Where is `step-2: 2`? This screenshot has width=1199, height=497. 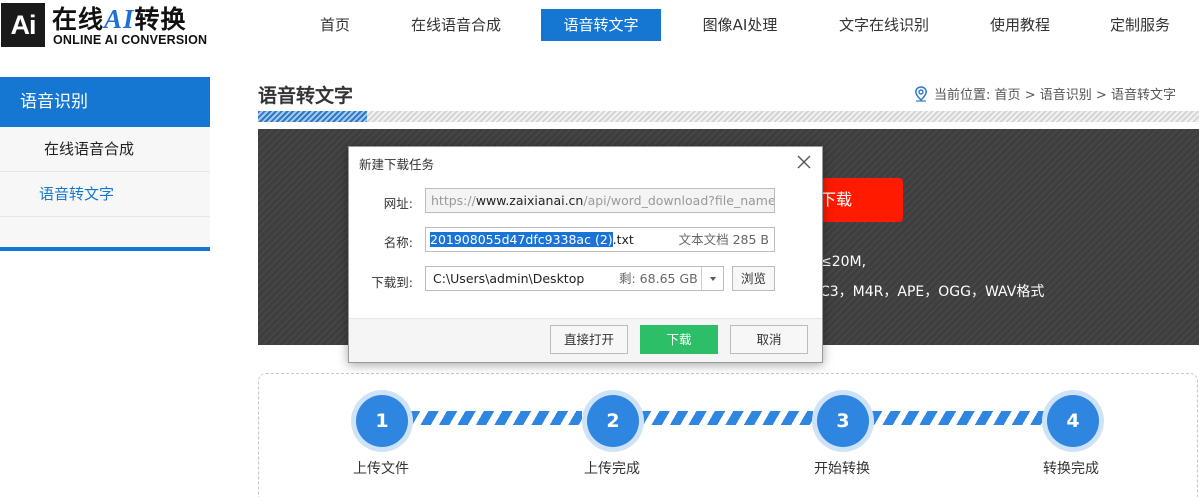 step-2: 2 is located at coordinates (613, 421).